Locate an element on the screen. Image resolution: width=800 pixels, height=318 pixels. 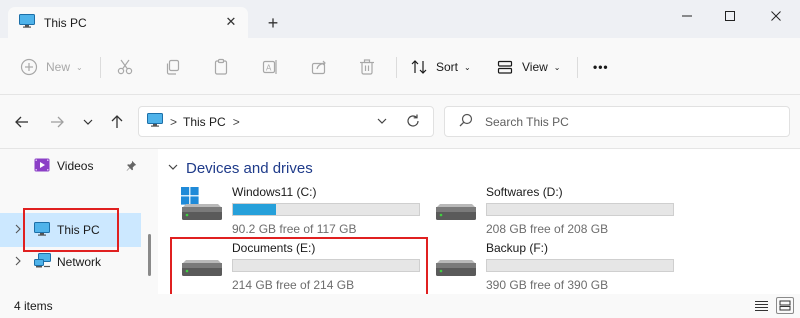
copy-icon is located at coordinates (173, 67).